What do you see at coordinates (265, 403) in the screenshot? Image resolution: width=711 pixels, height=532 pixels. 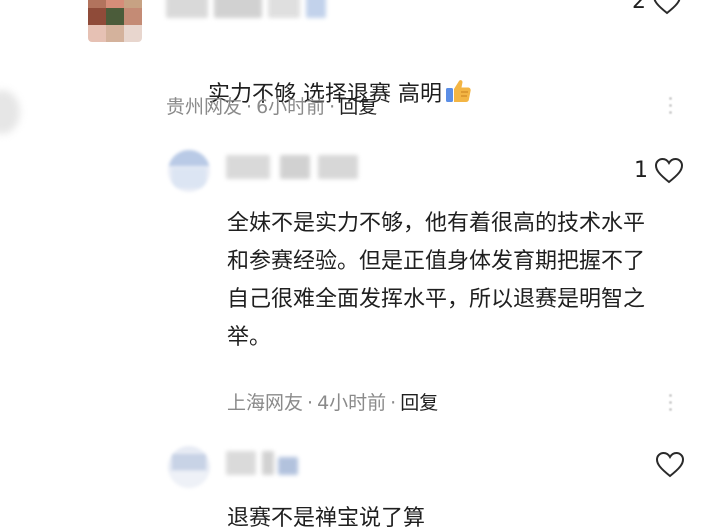 I see `location-label: 上海网友` at bounding box center [265, 403].